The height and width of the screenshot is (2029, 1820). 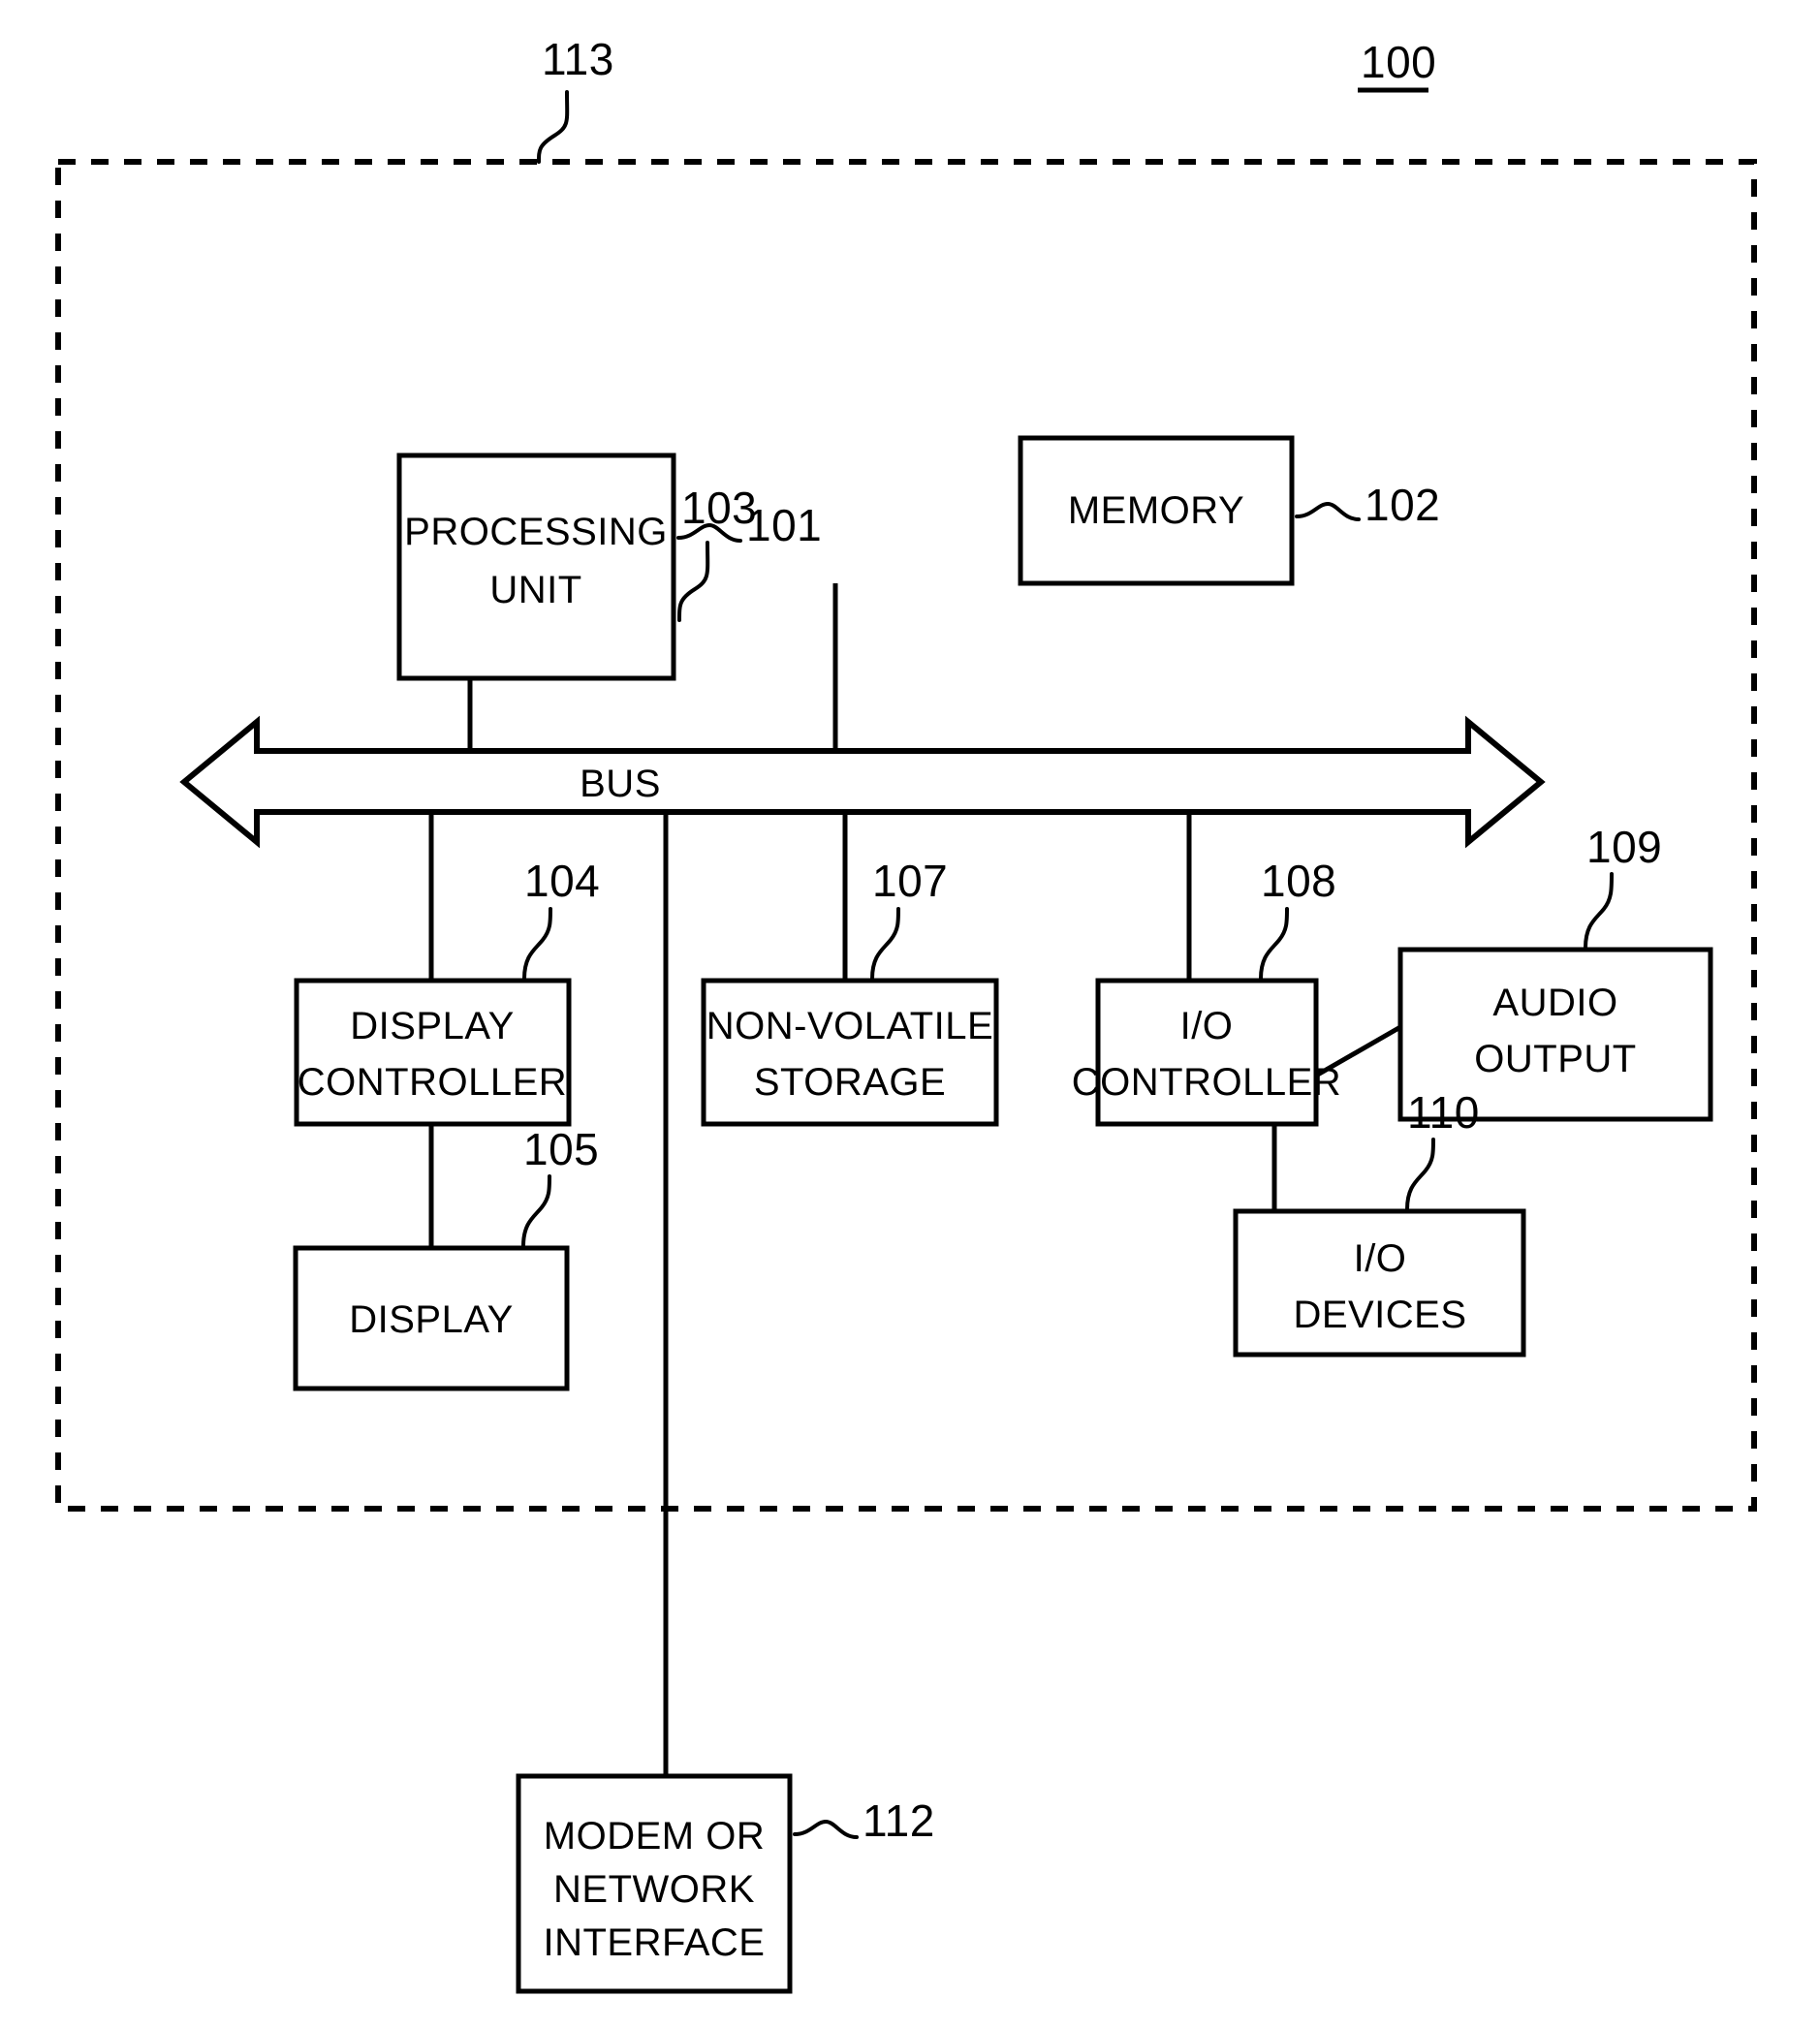 What do you see at coordinates (862, 782) in the screenshot?
I see `bus-arrow-shape` at bounding box center [862, 782].